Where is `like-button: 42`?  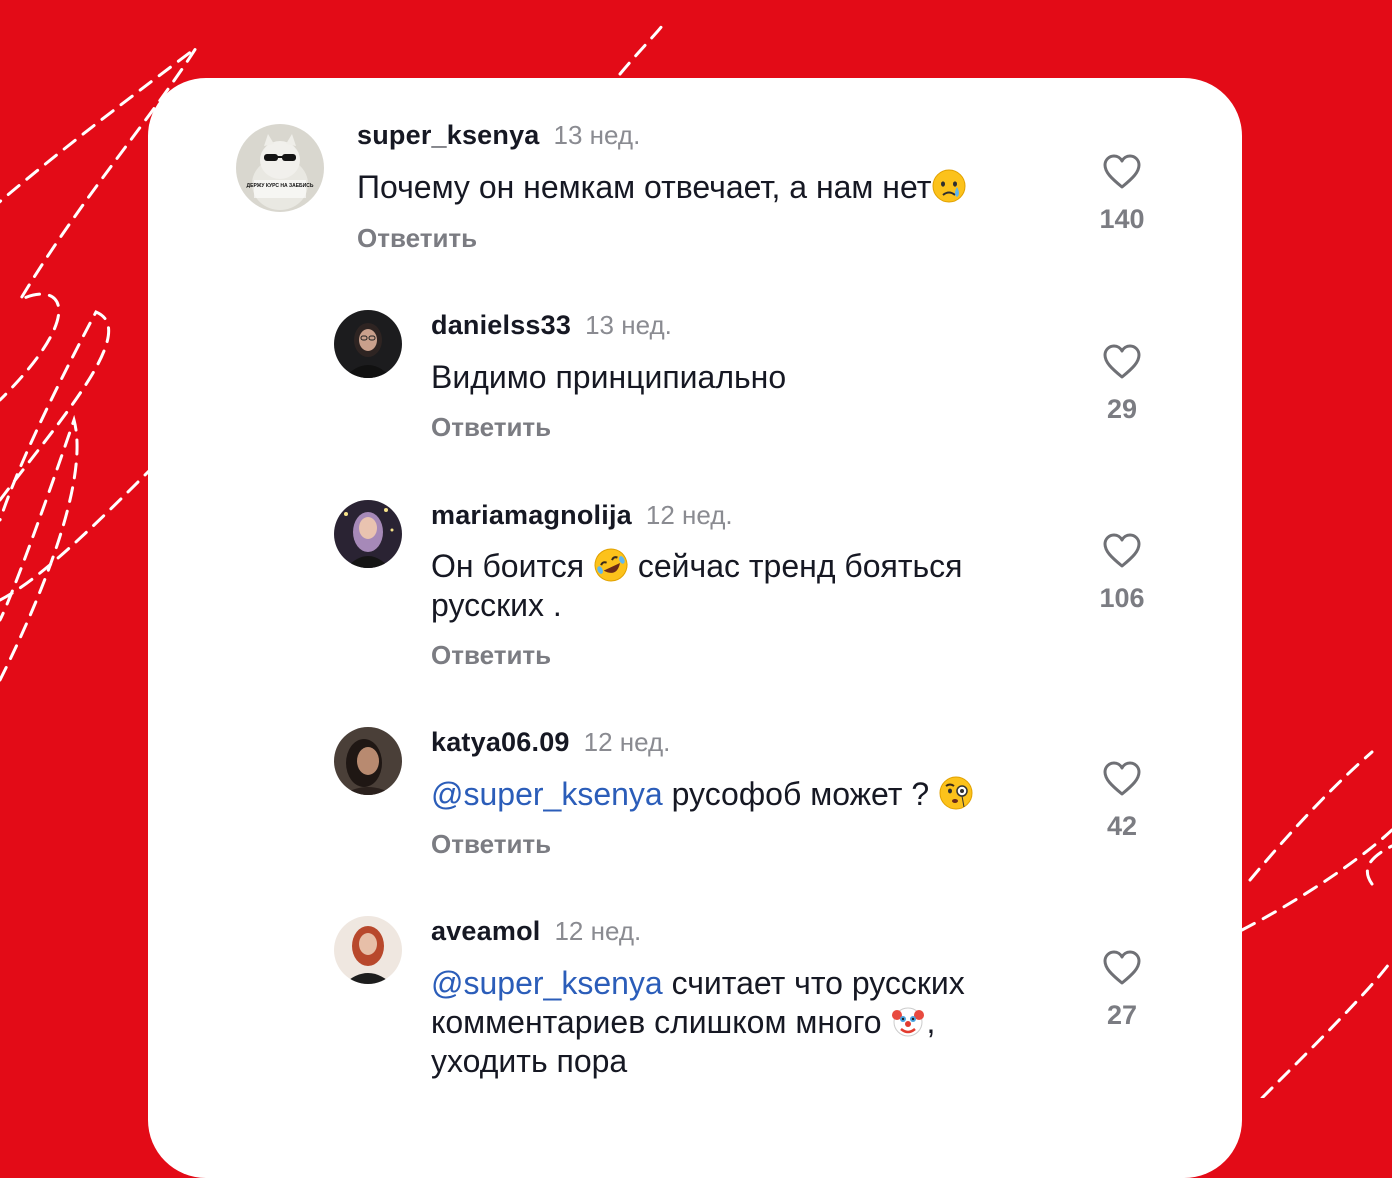 like-button: 42 is located at coordinates (1122, 800).